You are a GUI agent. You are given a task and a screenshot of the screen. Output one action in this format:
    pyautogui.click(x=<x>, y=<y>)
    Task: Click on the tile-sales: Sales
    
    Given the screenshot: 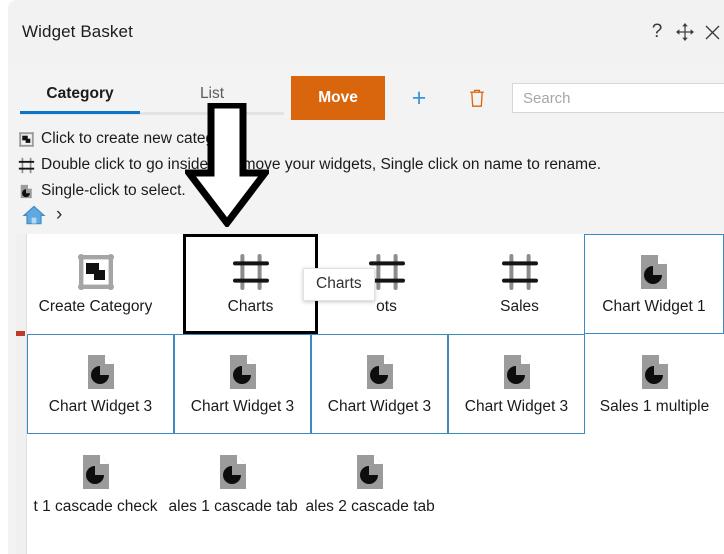 What is the action you would take?
    pyautogui.click(x=519, y=284)
    